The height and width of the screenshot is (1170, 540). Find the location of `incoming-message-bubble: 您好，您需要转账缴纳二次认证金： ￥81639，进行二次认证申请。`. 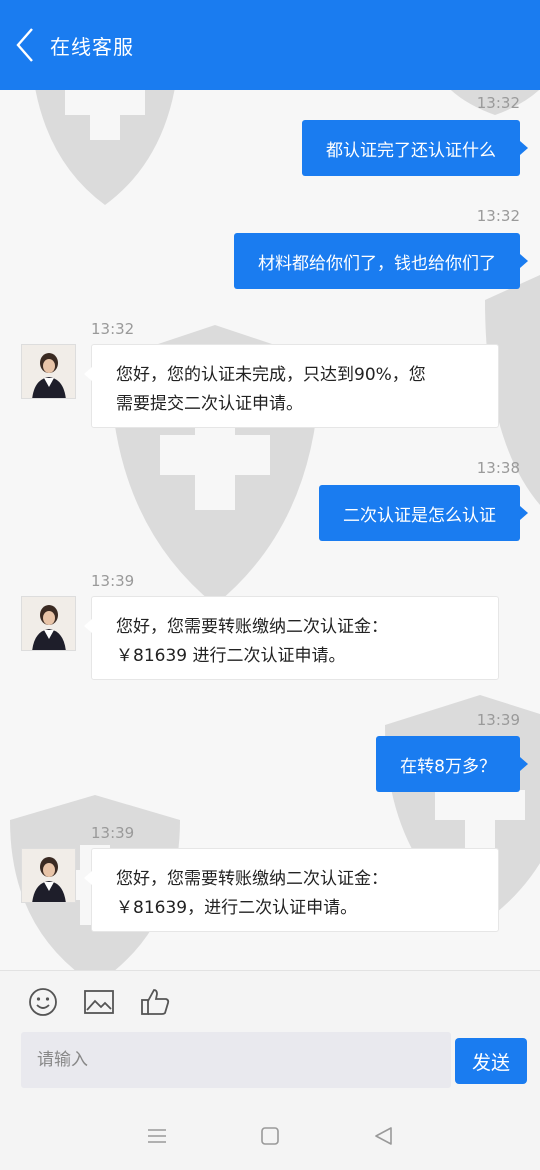

incoming-message-bubble: 您好，您需要转账缴纳二次认证金： ￥81639，进行二次认证申请。 is located at coordinates (291, 890).